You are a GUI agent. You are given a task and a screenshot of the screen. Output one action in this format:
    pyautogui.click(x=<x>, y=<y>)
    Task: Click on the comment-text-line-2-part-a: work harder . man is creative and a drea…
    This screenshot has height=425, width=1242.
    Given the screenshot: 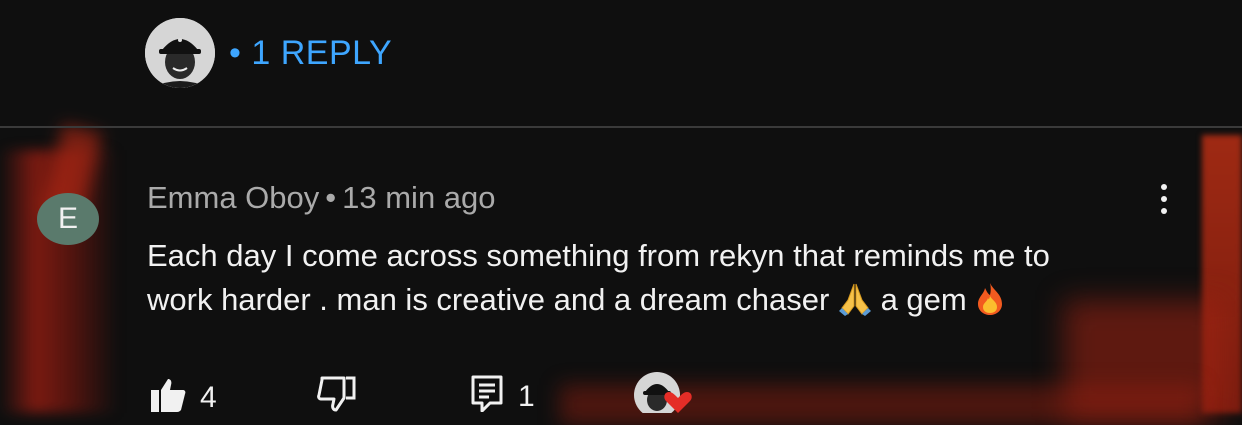 What is the action you would take?
    pyautogui.click(x=488, y=299)
    